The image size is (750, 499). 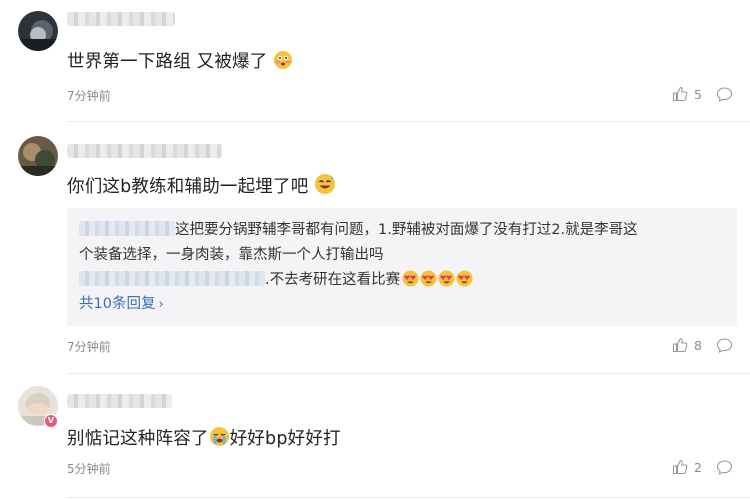 What do you see at coordinates (283, 60) in the screenshot?
I see `flushed-emoji` at bounding box center [283, 60].